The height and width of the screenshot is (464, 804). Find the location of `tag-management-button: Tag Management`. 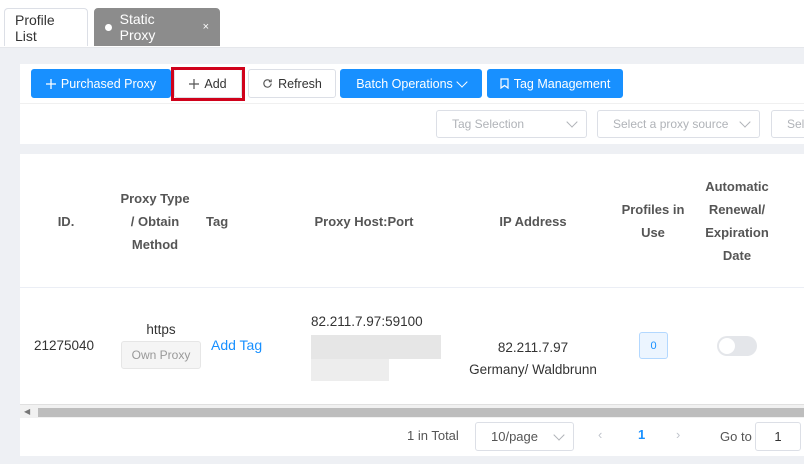

tag-management-button: Tag Management is located at coordinates (555, 83).